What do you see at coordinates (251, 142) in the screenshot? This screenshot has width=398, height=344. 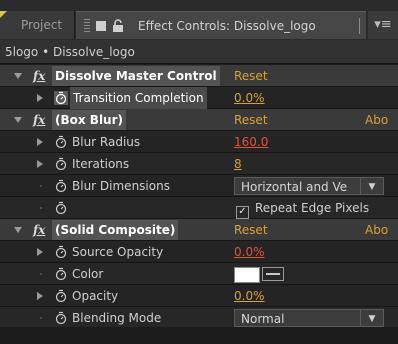 I see `property-value: 160.0` at bounding box center [251, 142].